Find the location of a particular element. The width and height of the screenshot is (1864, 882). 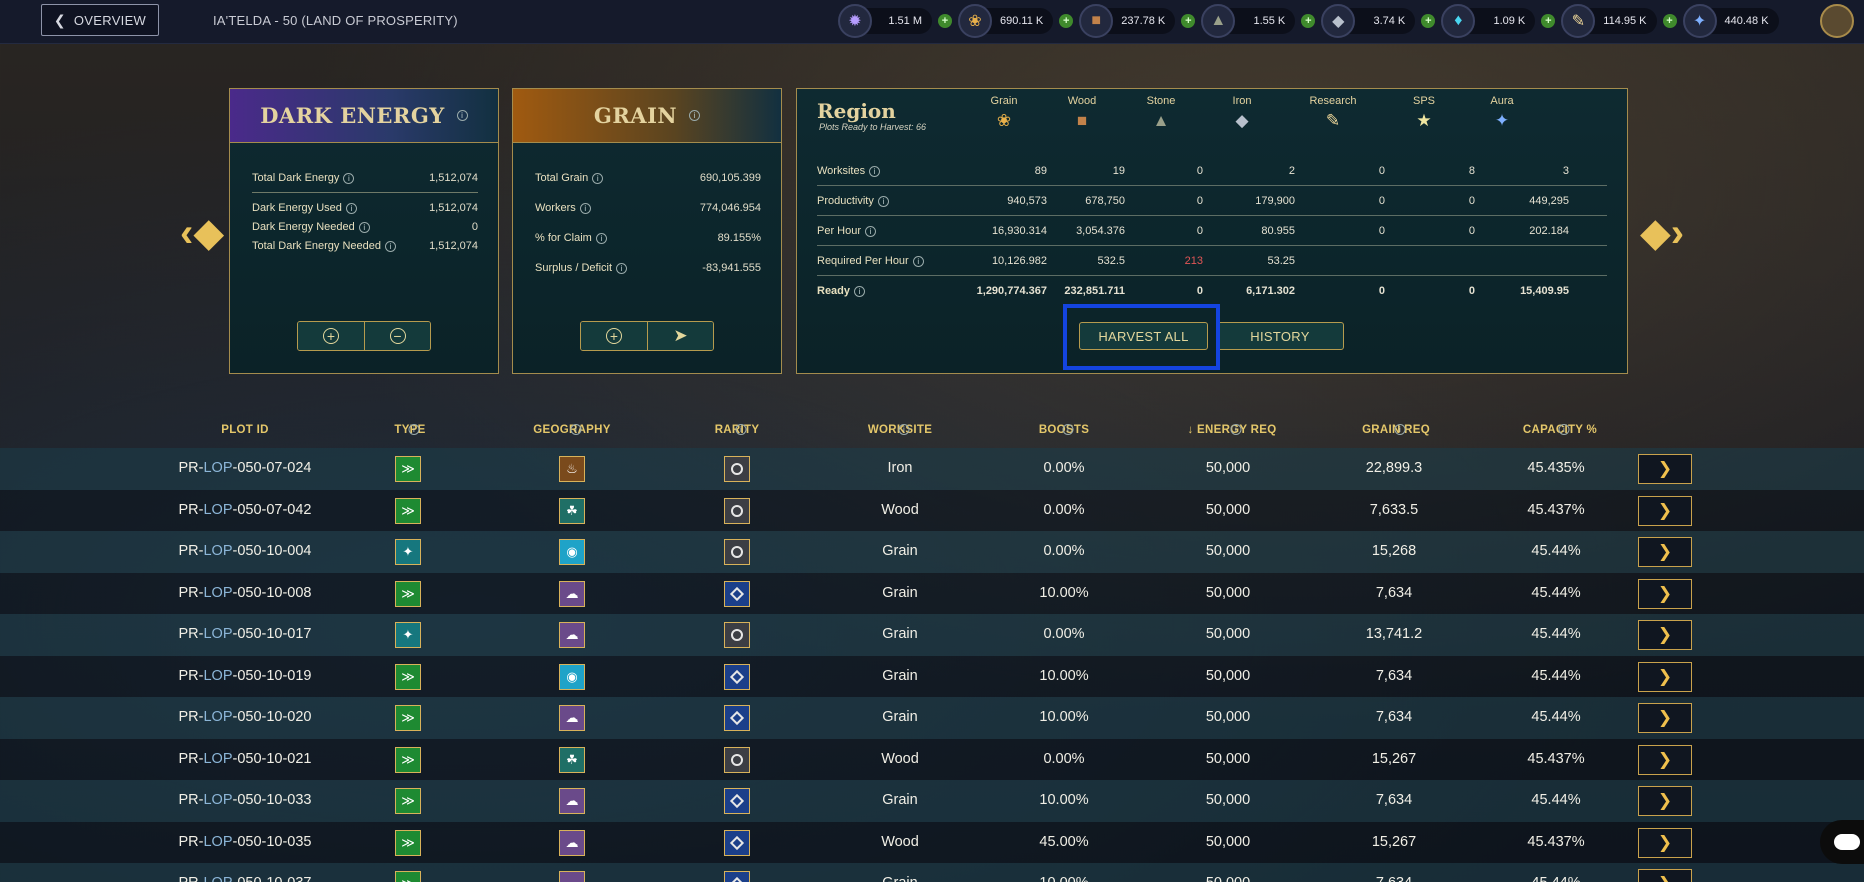

grain-req: 13,741.2 is located at coordinates (1394, 634).